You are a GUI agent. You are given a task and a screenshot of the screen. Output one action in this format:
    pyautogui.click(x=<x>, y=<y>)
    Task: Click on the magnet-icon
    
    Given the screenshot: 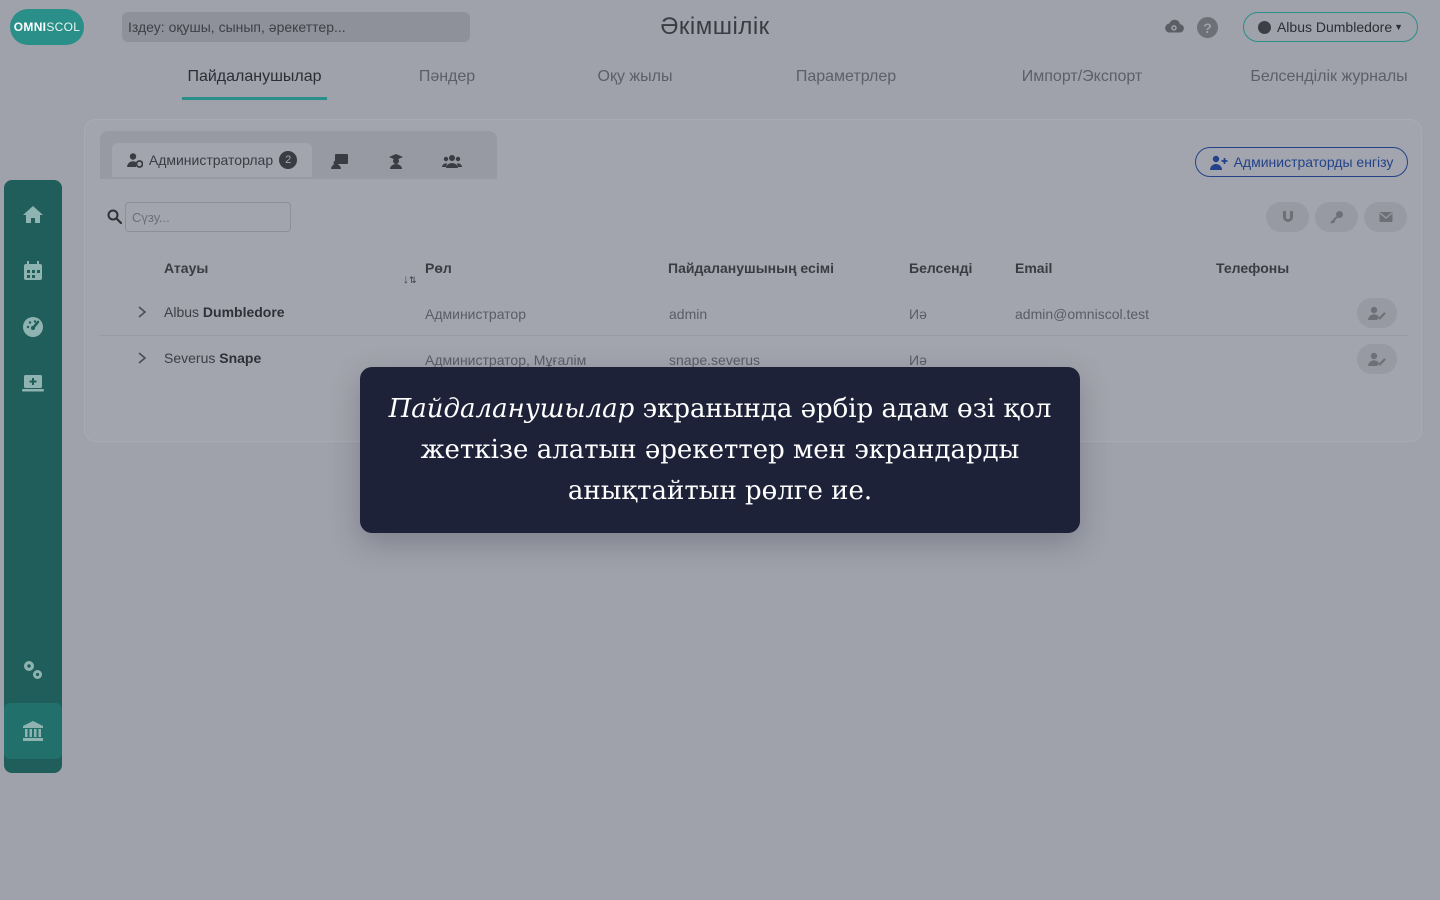 What is the action you would take?
    pyautogui.click(x=1287, y=216)
    